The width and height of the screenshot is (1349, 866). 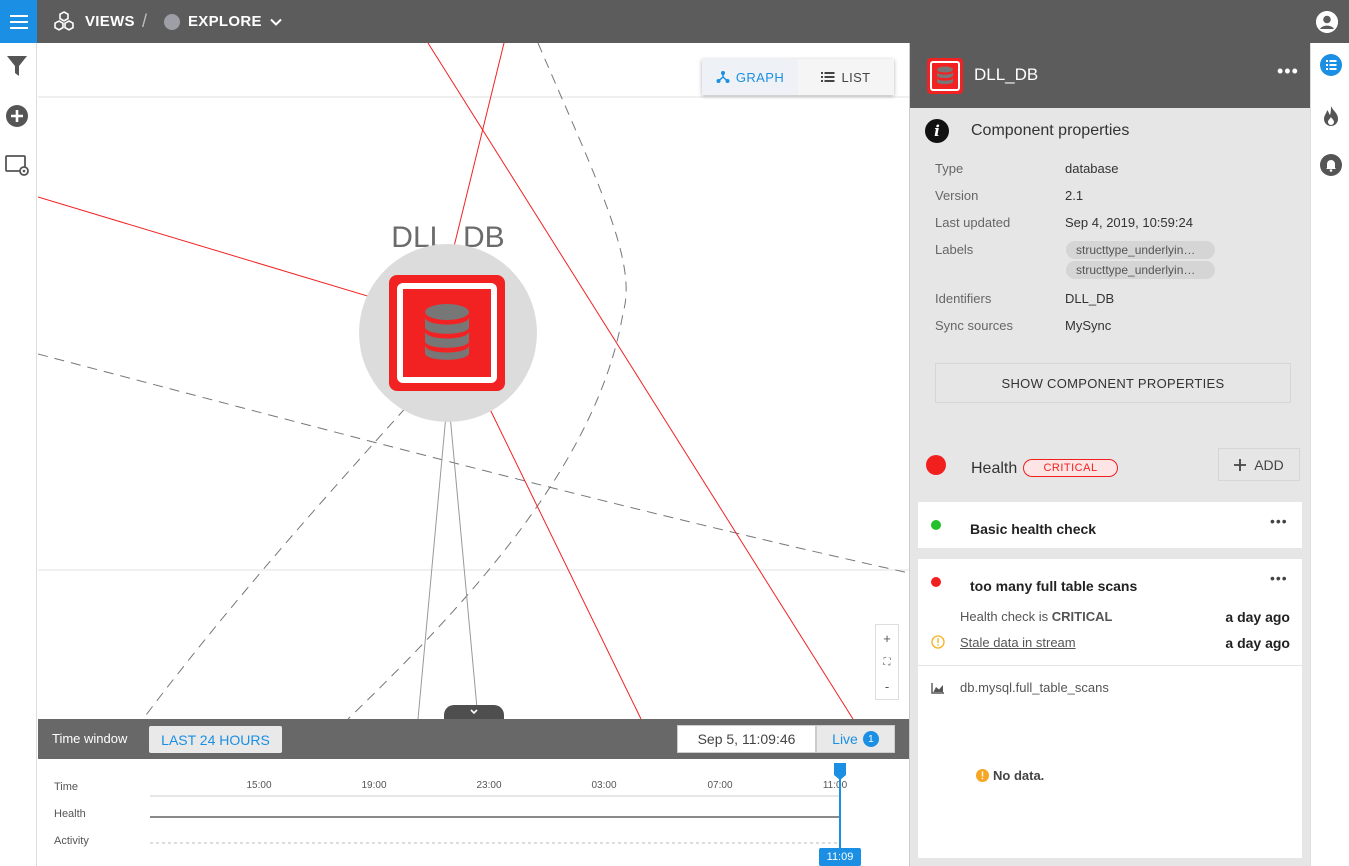 I want to click on user-account-icon, so click(x=1327, y=22).